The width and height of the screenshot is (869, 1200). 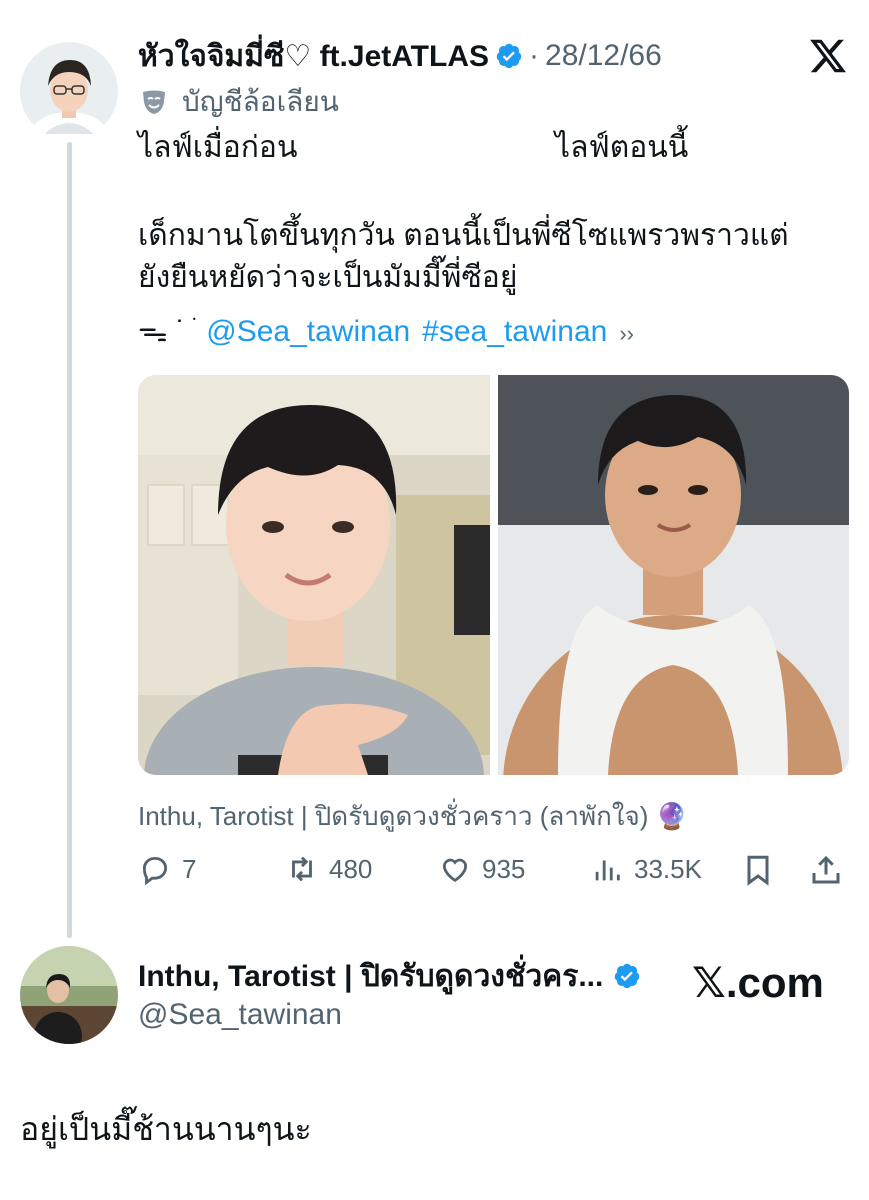 I want to click on x-logo-icon, so click(x=828, y=56).